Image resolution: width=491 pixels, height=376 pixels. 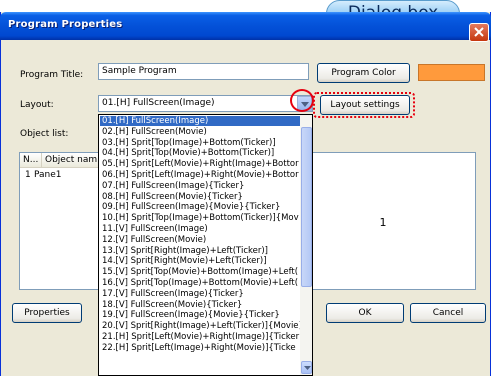 What do you see at coordinates (28, 175) in the screenshot?
I see `row-number: 1` at bounding box center [28, 175].